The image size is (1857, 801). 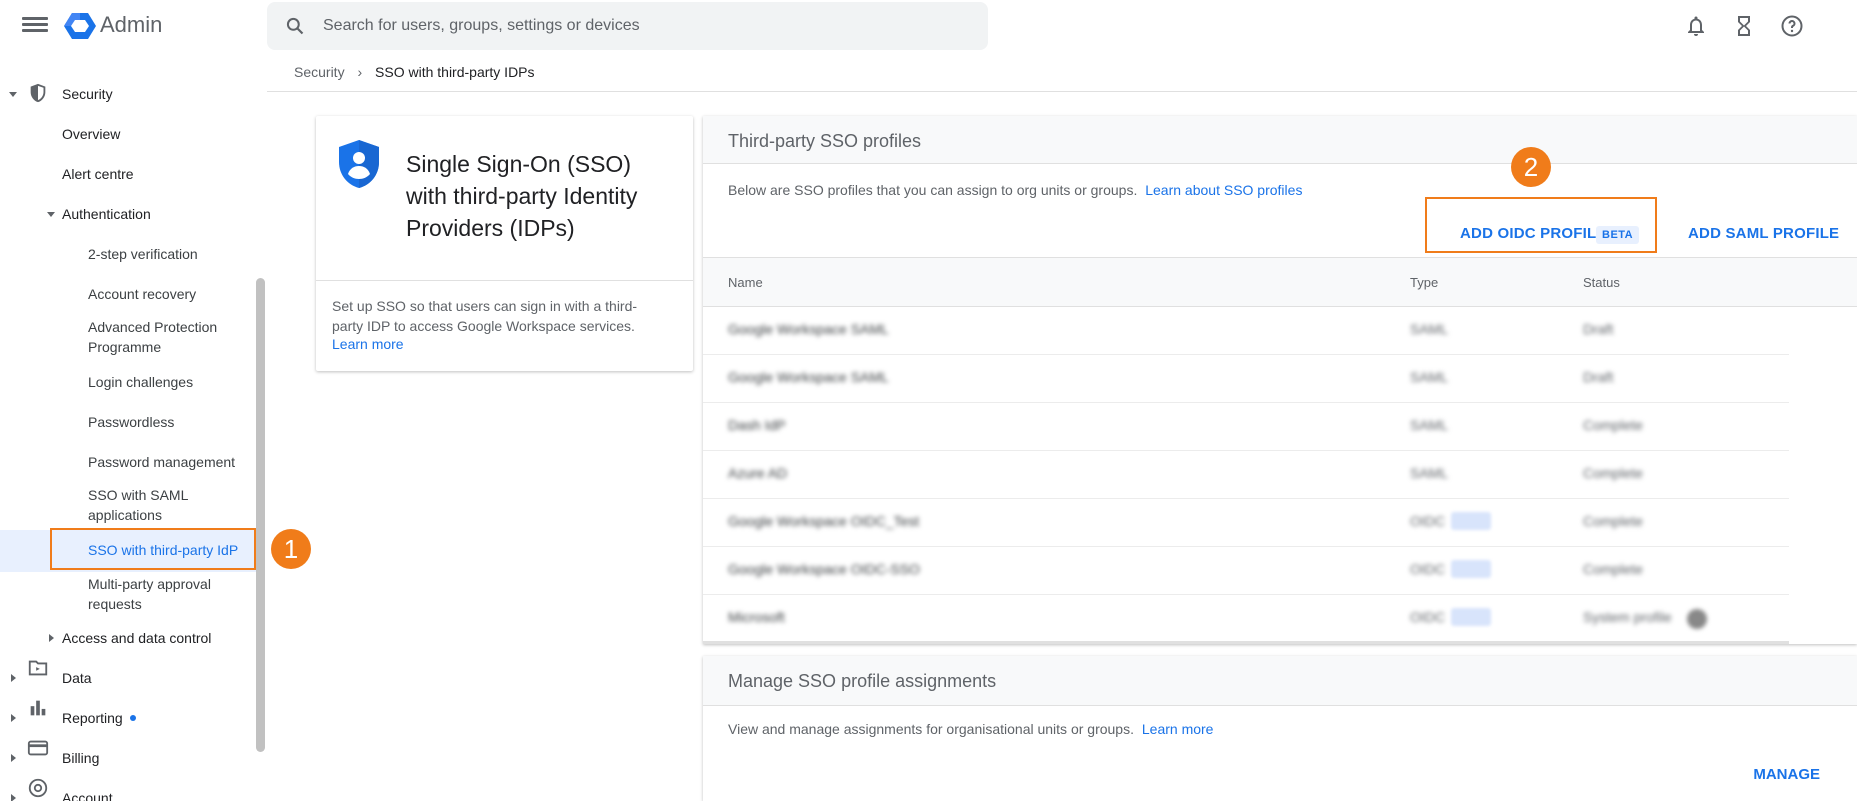 I want to click on column-header-type: Type, so click(x=1424, y=282).